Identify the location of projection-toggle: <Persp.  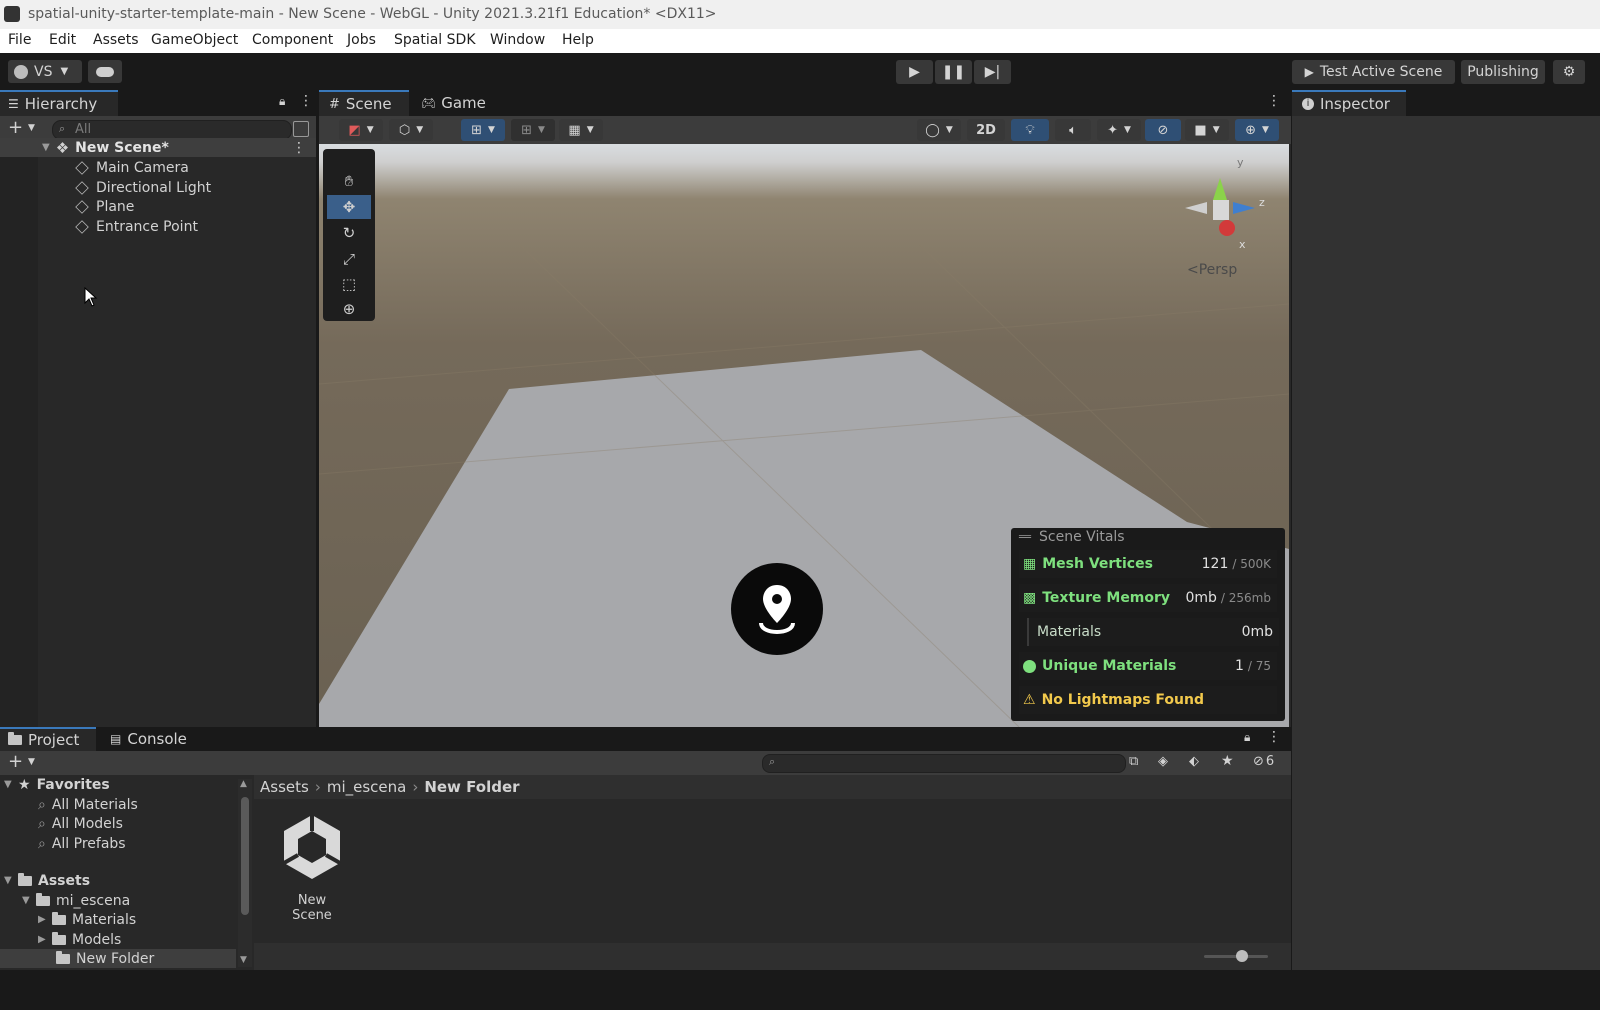
(1212, 270).